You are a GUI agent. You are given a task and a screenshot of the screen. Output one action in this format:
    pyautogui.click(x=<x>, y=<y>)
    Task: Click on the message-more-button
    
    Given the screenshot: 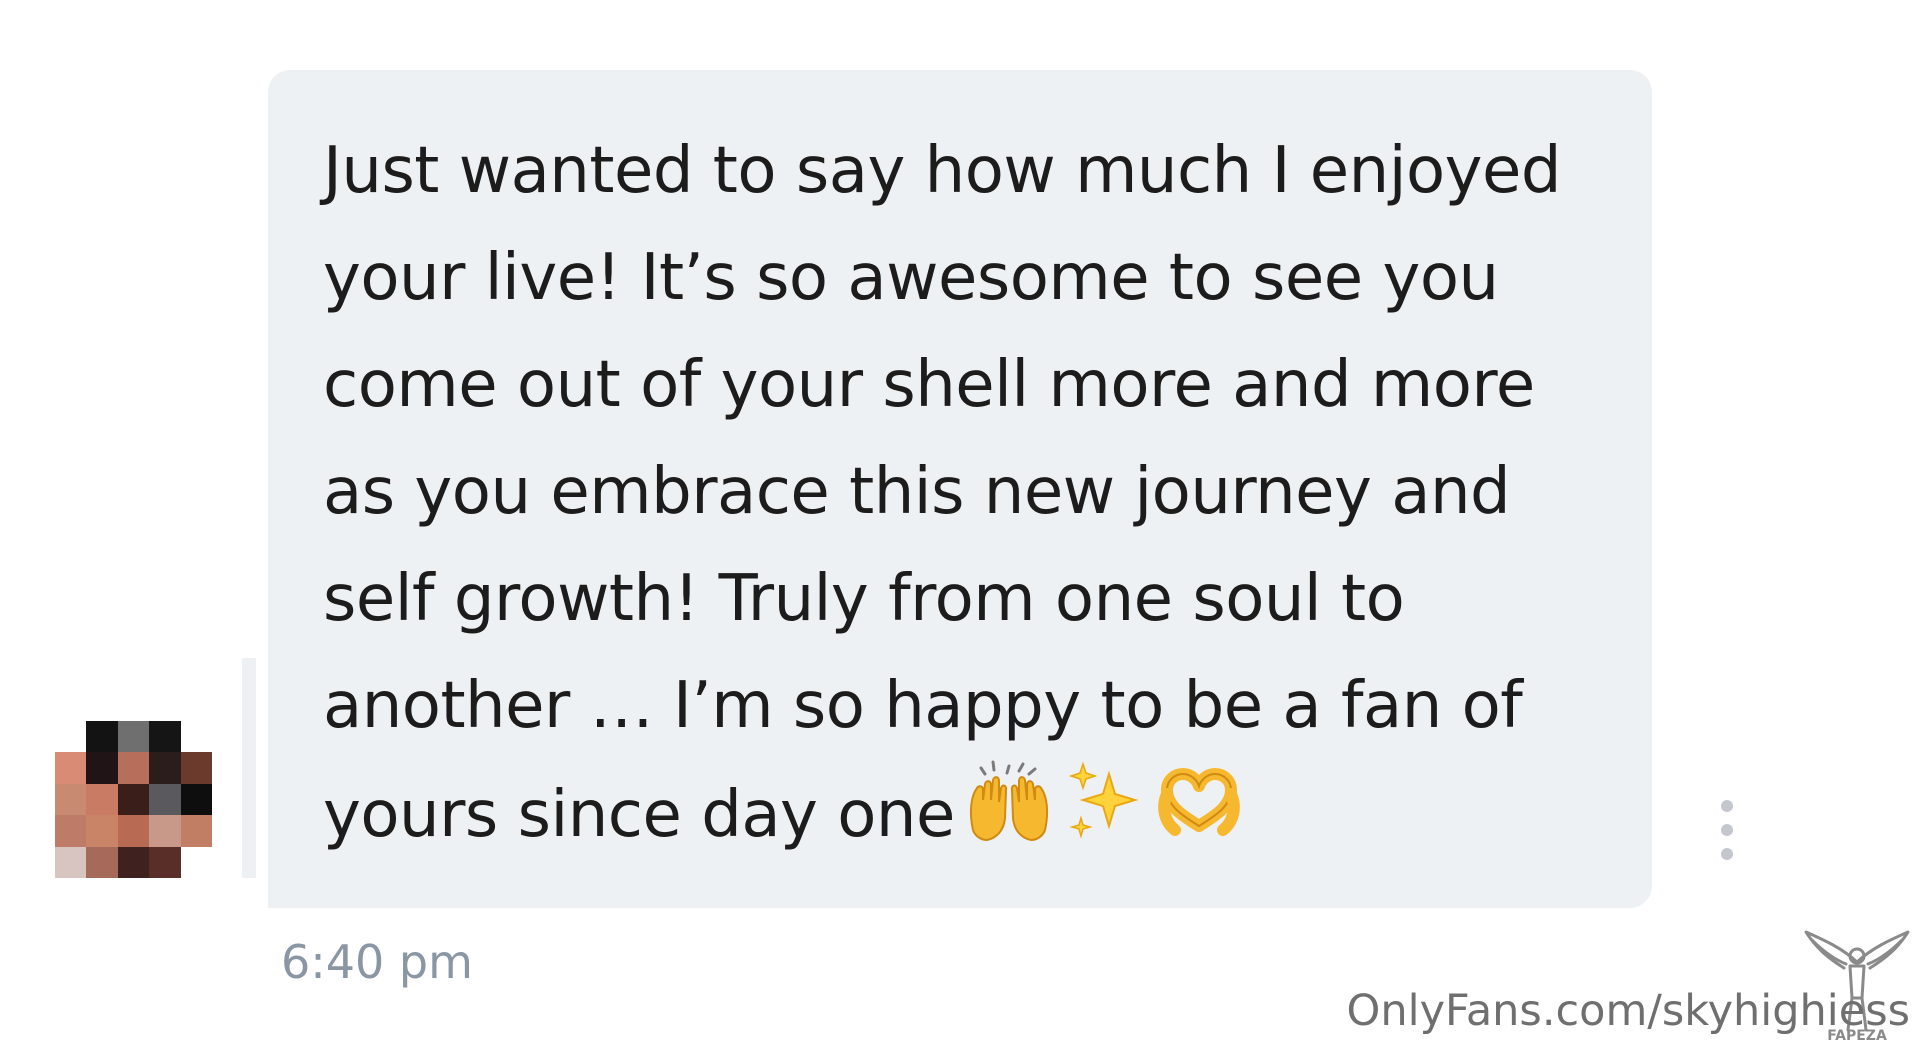 What is the action you would take?
    pyautogui.click(x=1727, y=830)
    